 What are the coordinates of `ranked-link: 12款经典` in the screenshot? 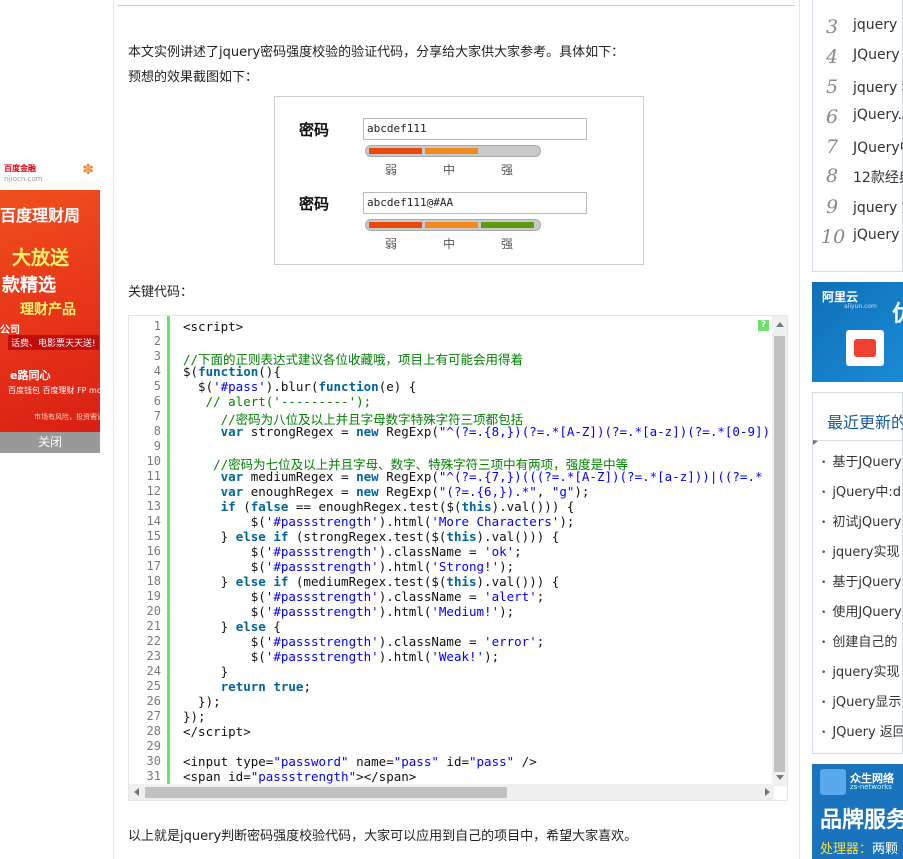 It's located at (878, 177).